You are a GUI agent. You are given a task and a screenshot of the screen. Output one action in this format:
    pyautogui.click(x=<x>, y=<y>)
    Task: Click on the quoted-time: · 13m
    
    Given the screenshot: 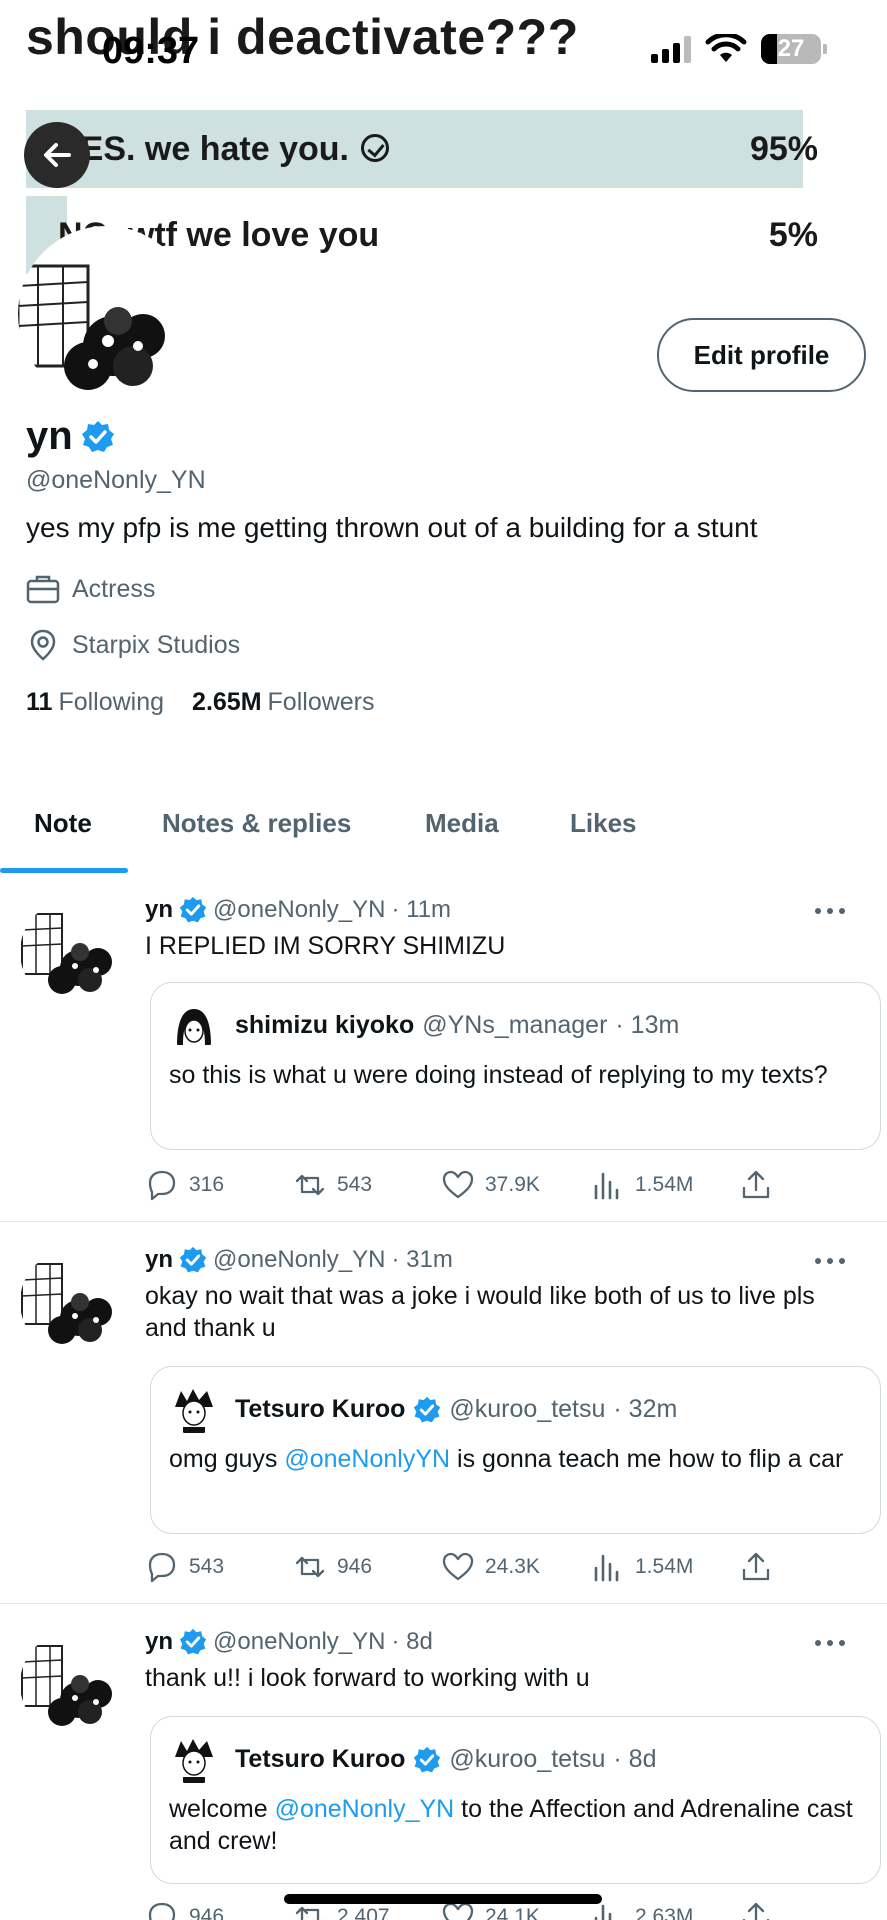 What is the action you would take?
    pyautogui.click(x=647, y=1025)
    